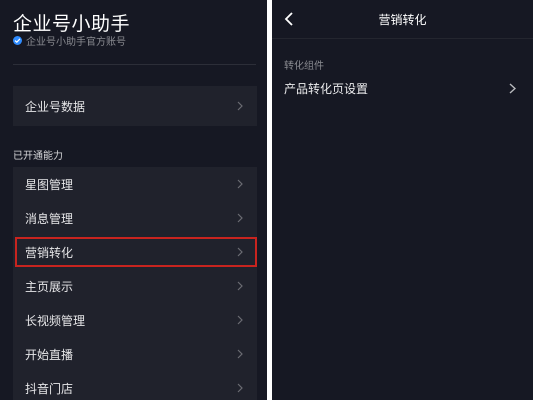 Image resolution: width=533 pixels, height=400 pixels. What do you see at coordinates (136, 252) in the screenshot?
I see `marketing-conversion-highlight` at bounding box center [136, 252].